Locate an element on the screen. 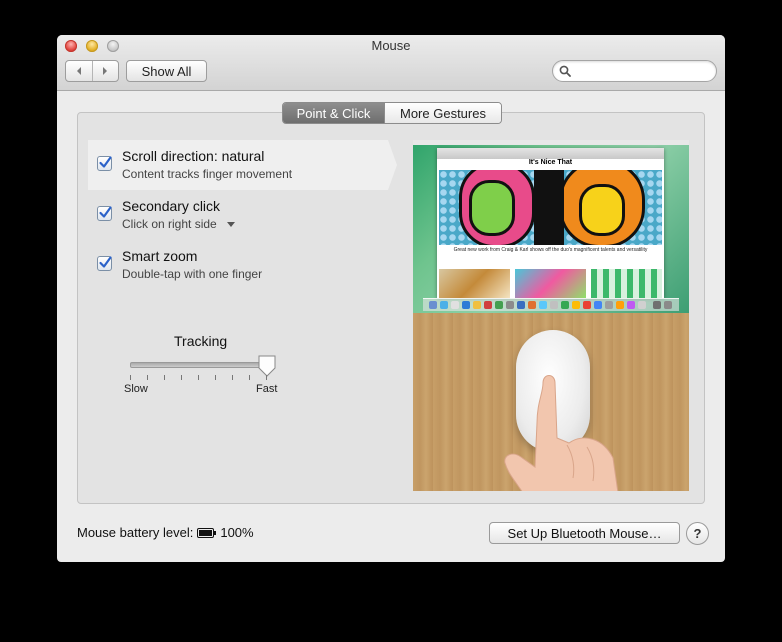 Image resolution: width=782 pixels, height=642 pixels. preview-browser-toolbar is located at coordinates (550, 153).